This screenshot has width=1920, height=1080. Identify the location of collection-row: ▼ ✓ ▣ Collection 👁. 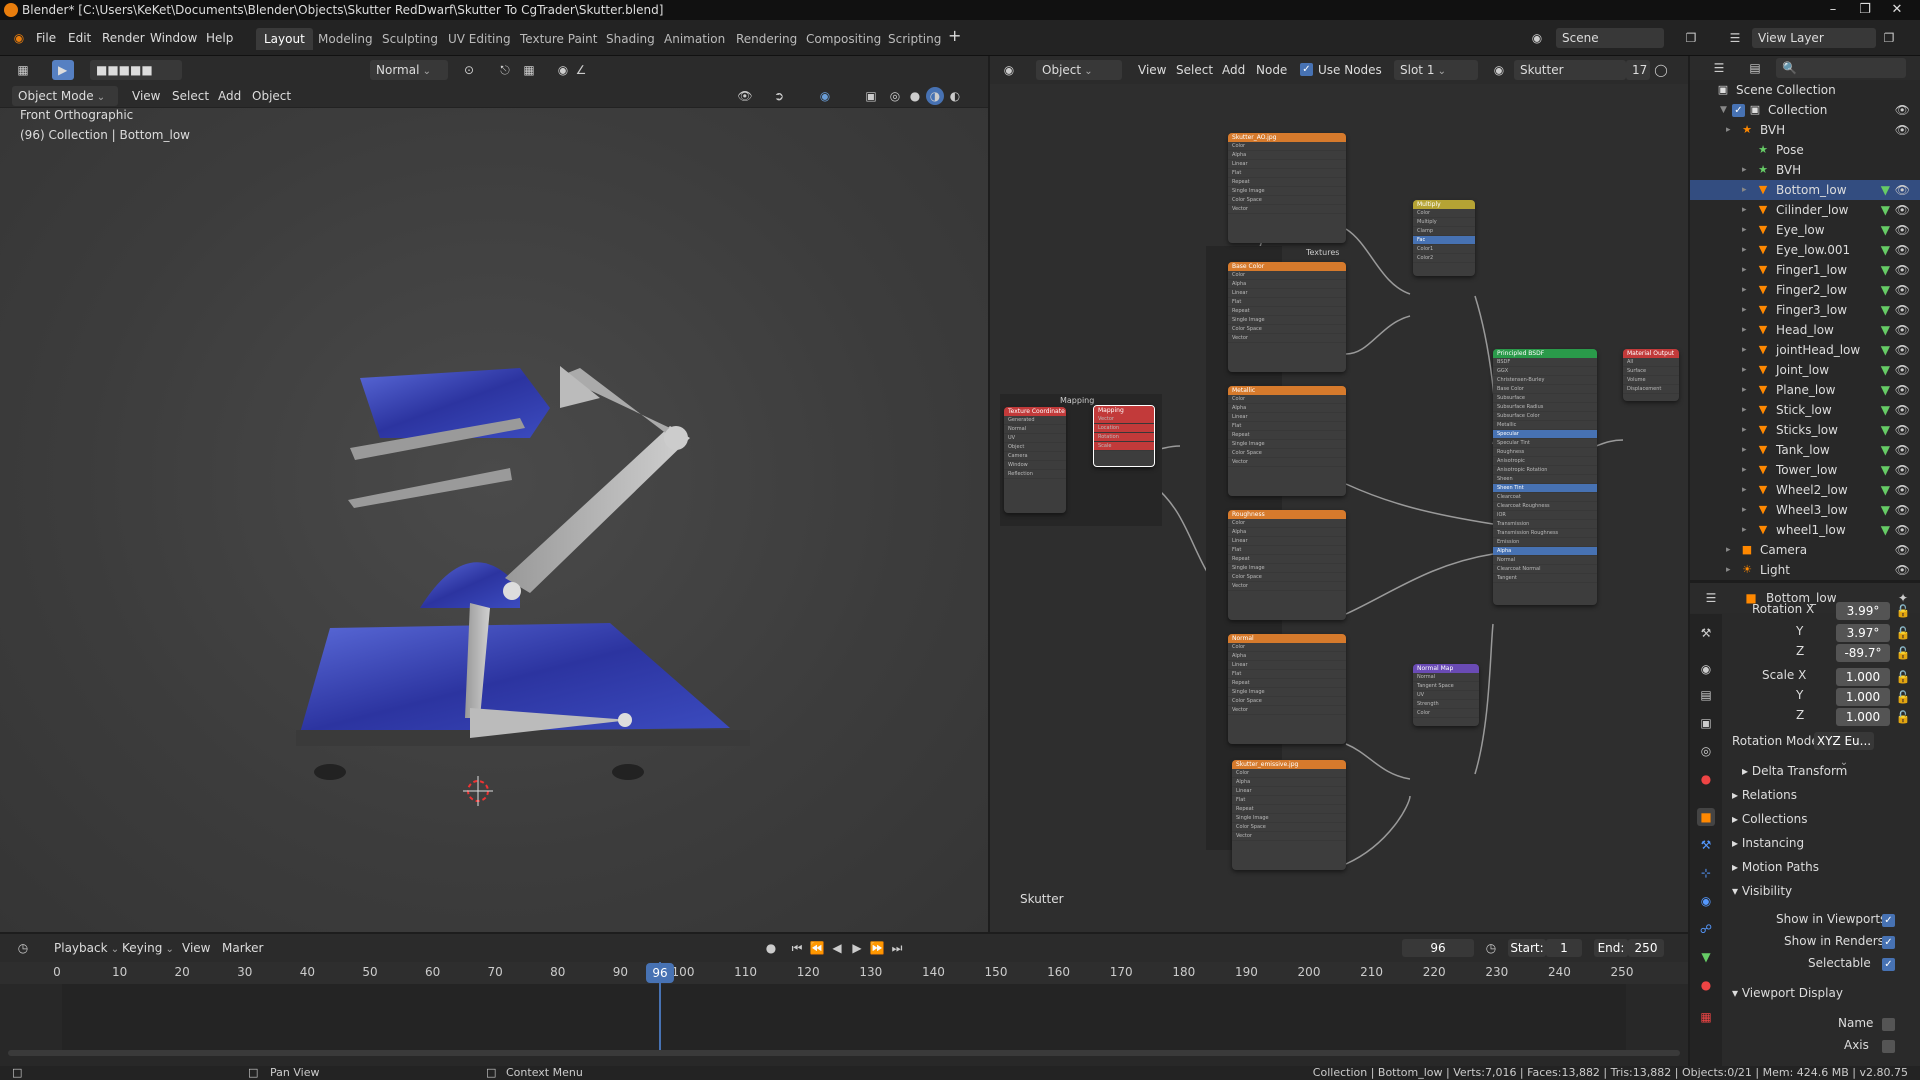
(1805, 110).